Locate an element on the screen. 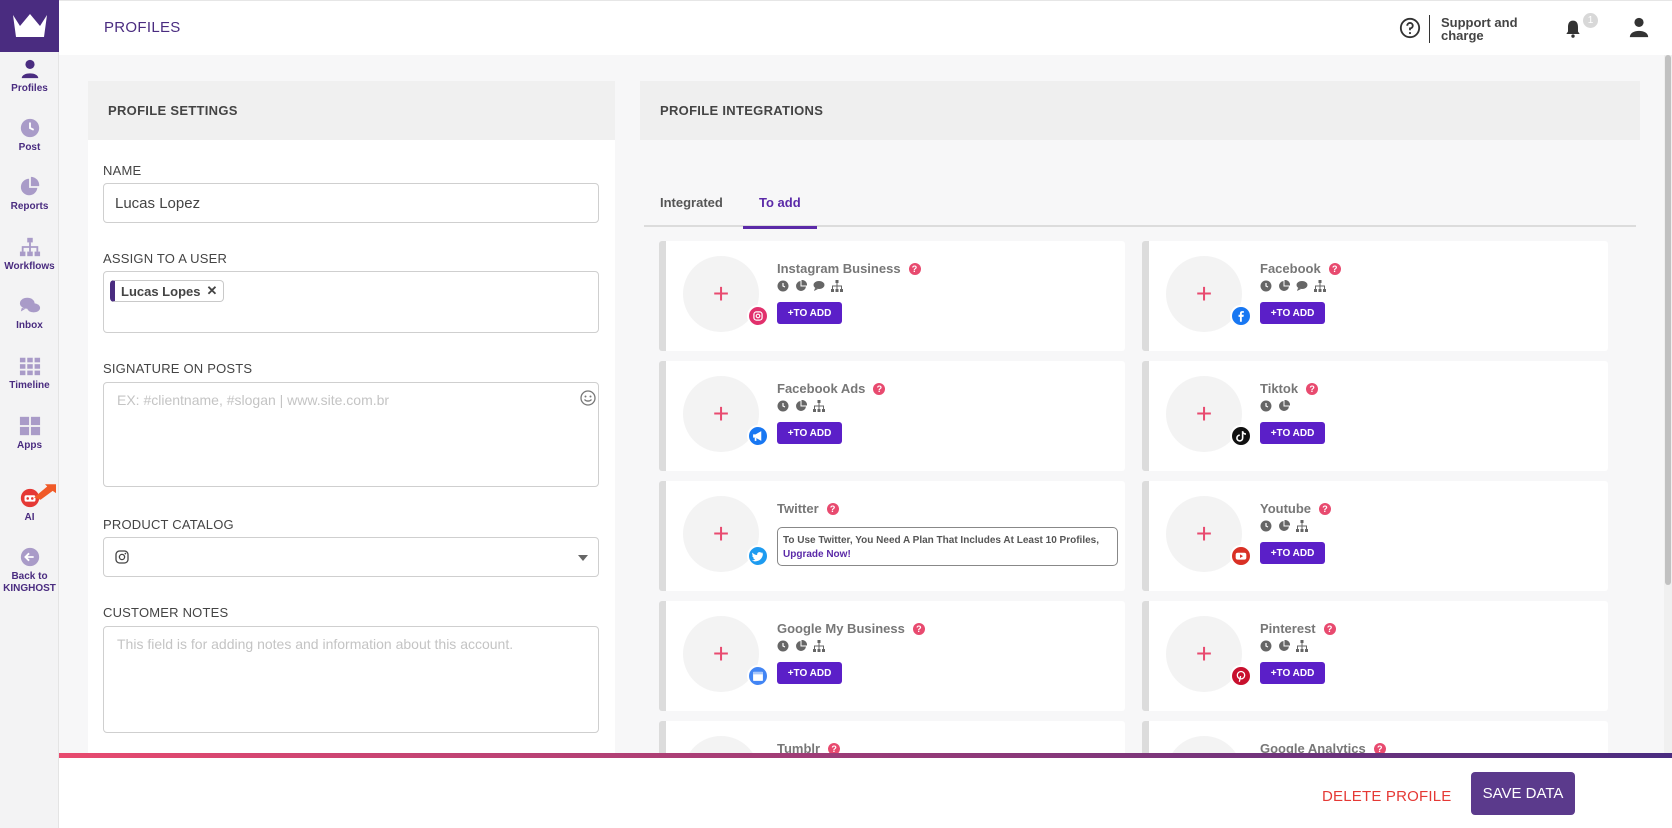 This screenshot has height=828, width=1672. sidebar-item-label: Timeline is located at coordinates (29, 385).